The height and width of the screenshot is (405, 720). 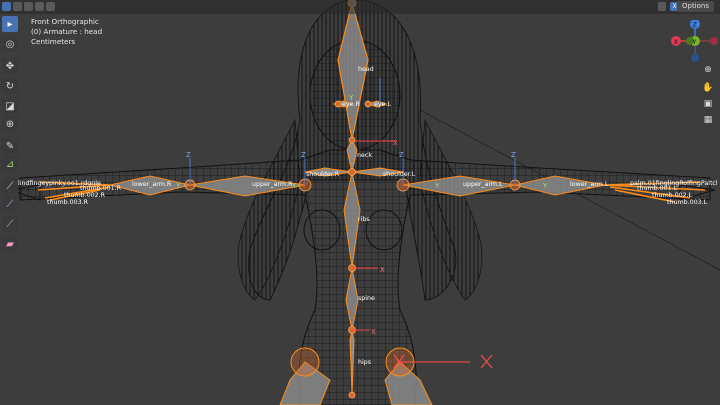 What do you see at coordinates (708, 88) in the screenshot?
I see `pan-hand-icon: ✋` at bounding box center [708, 88].